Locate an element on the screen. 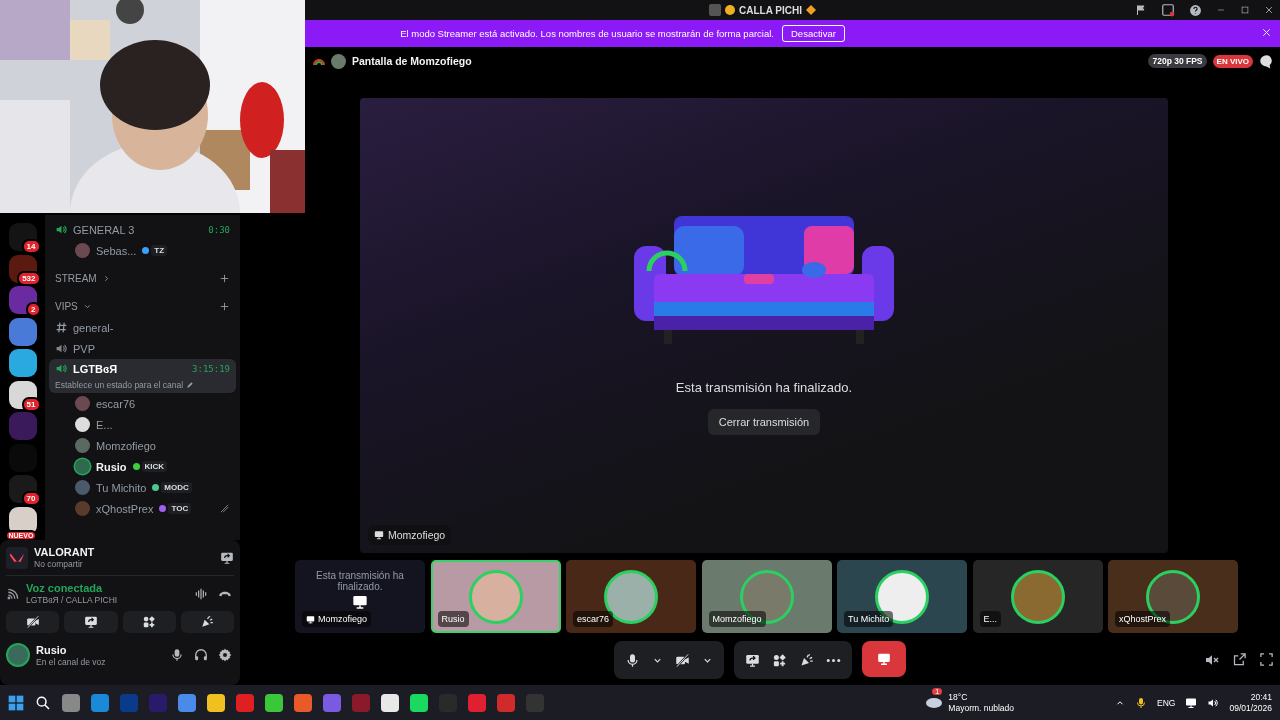 The width and height of the screenshot is (1280, 720). member-name: Rusio is located at coordinates (111, 466).